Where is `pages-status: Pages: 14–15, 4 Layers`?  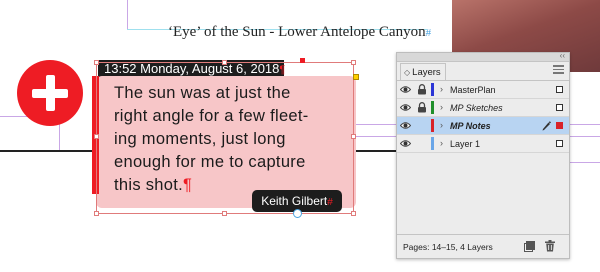 pages-status: Pages: 14–15, 4 Layers is located at coordinates (448, 247).